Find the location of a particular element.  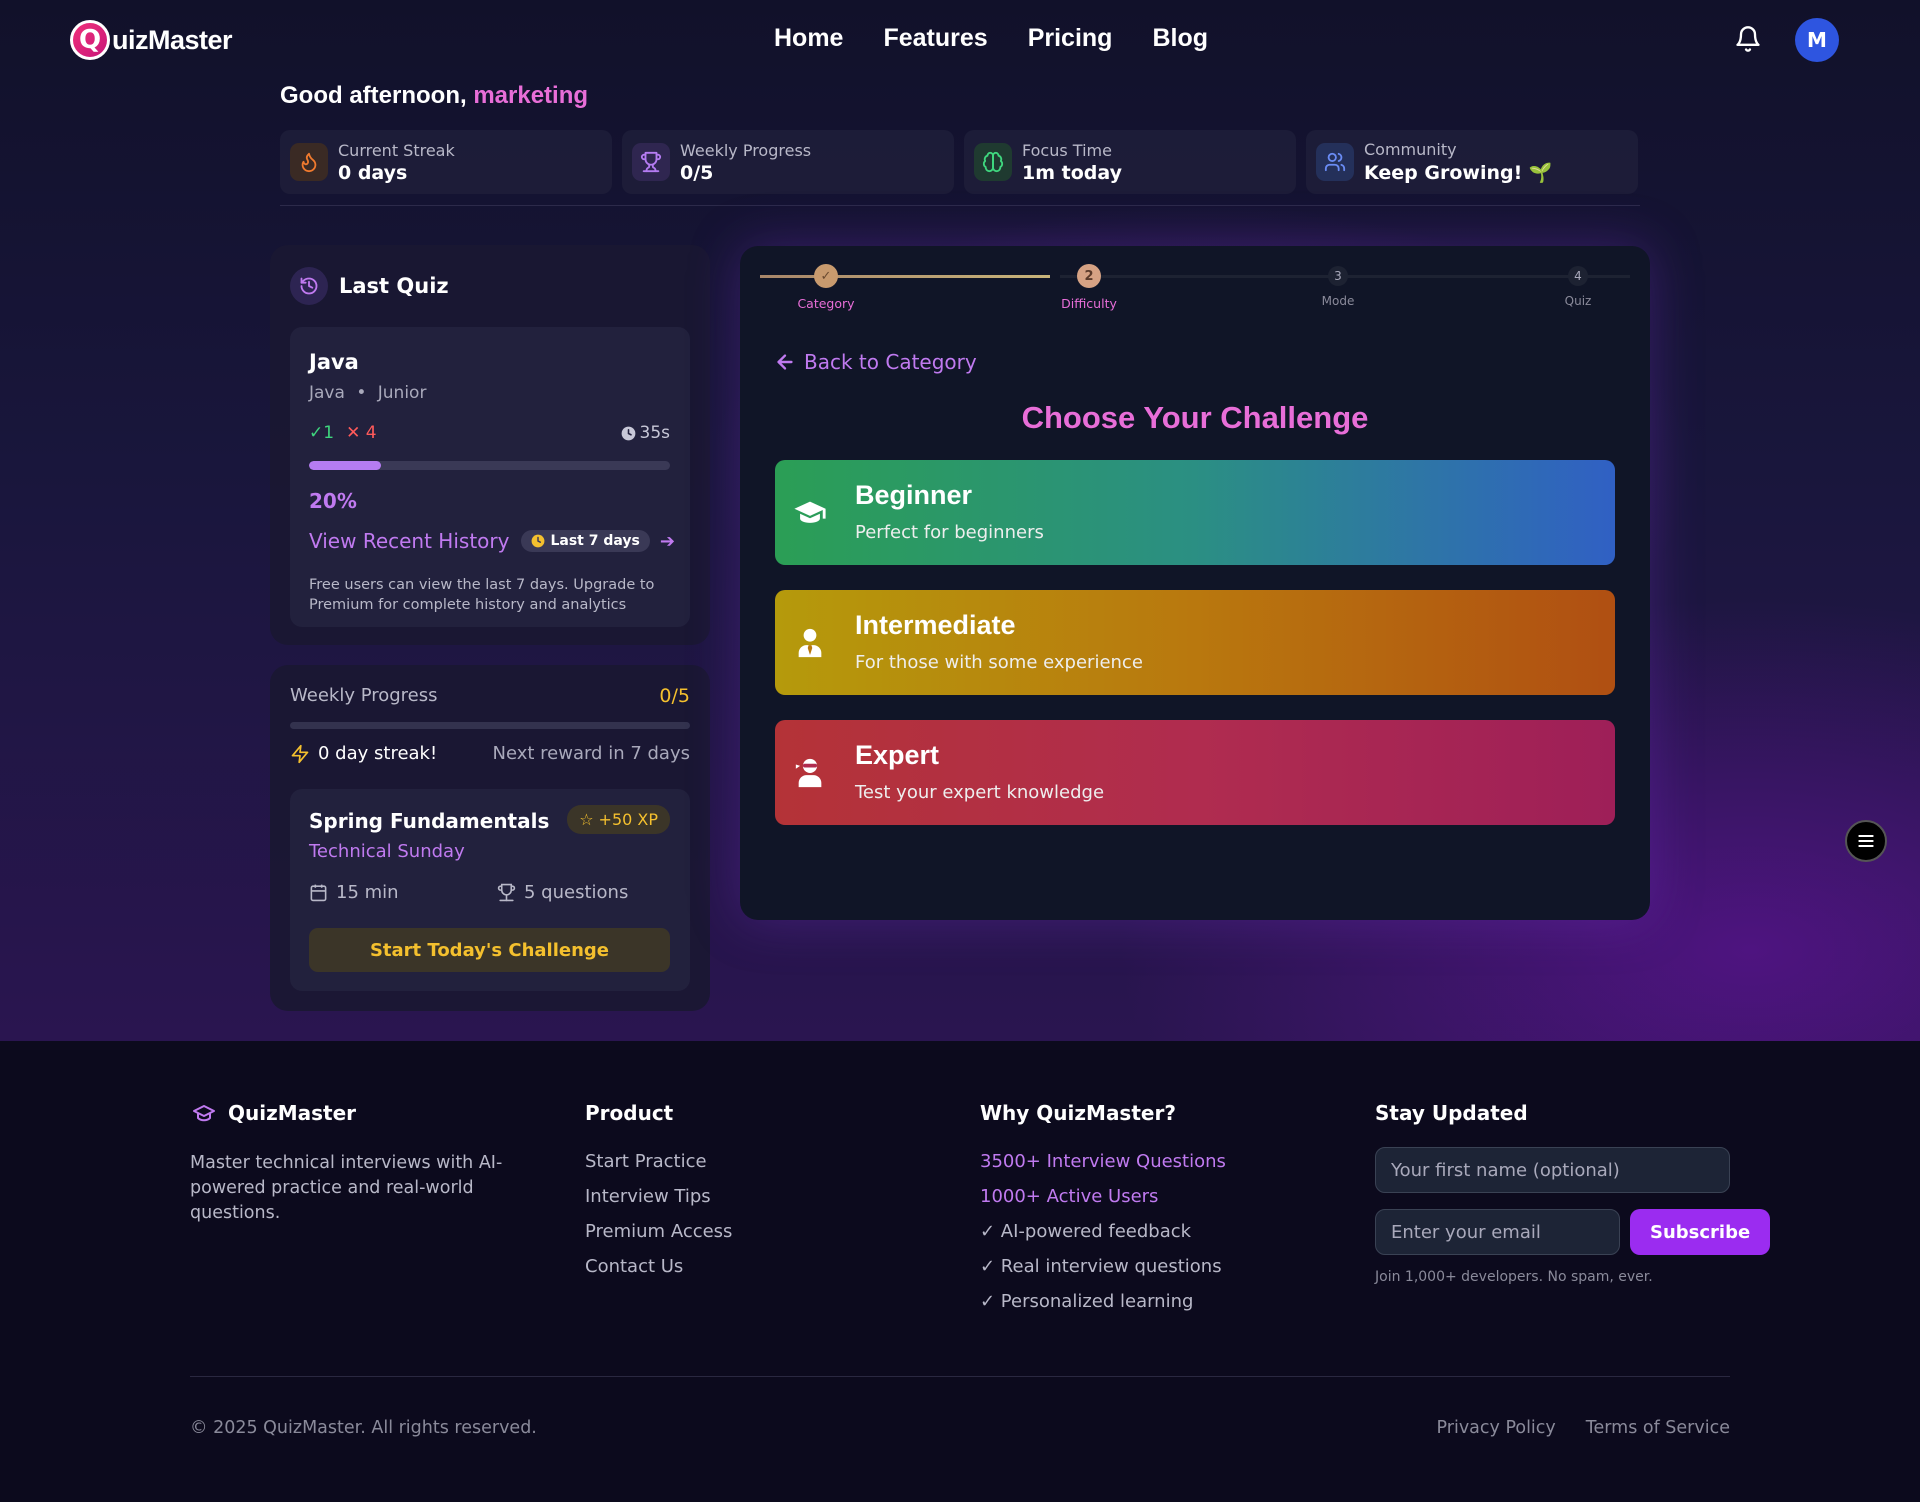

next-reward: Next reward in 7 days is located at coordinates (591, 753).